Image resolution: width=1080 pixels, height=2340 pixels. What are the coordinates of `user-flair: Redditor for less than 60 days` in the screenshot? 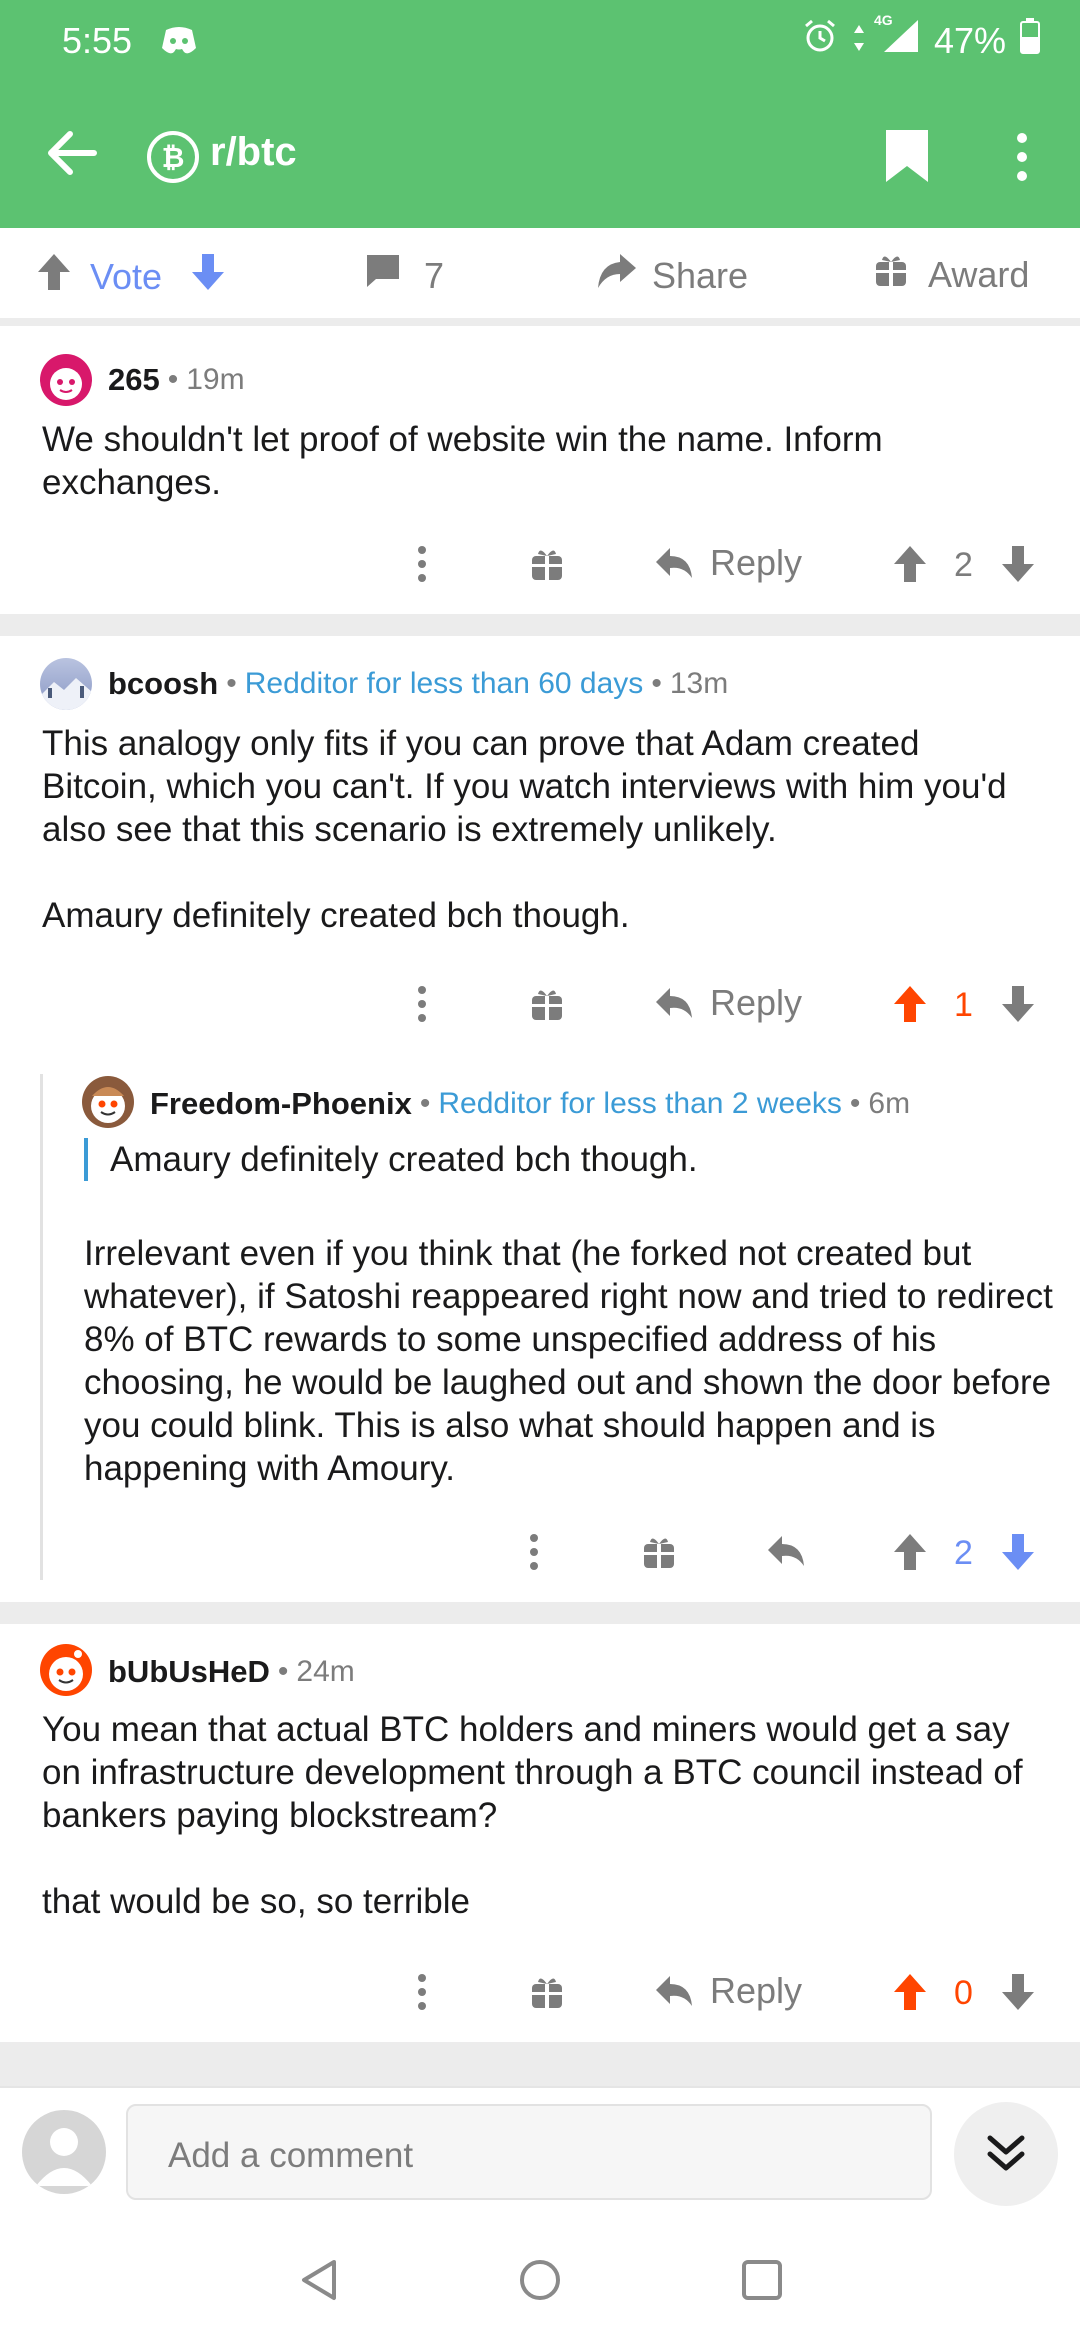 It's located at (444, 683).